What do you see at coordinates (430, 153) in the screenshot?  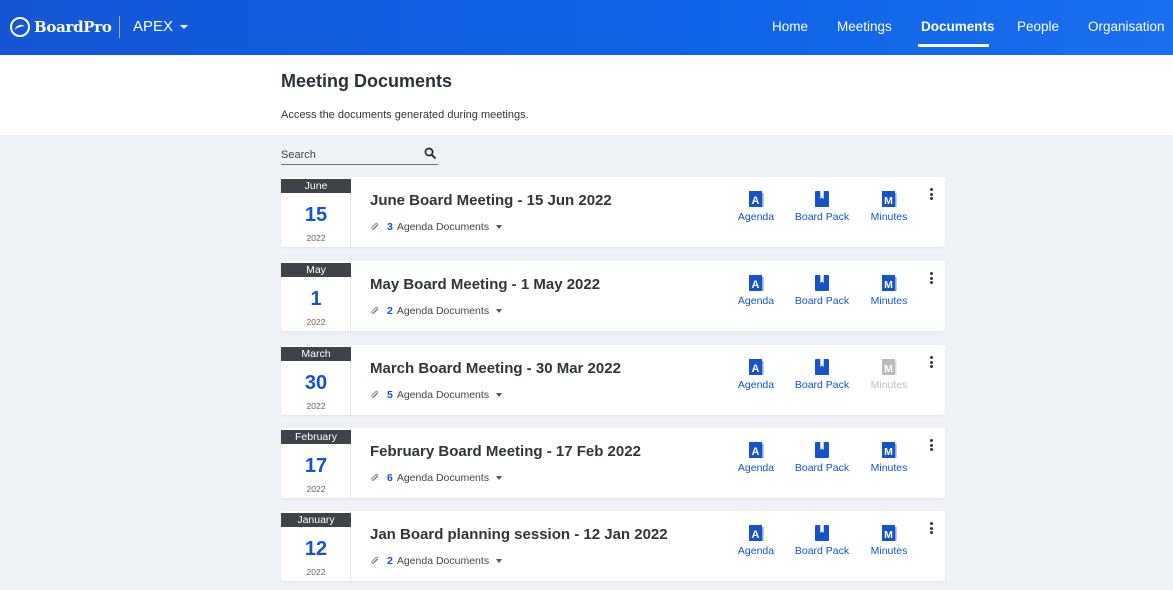 I see `search-icon` at bounding box center [430, 153].